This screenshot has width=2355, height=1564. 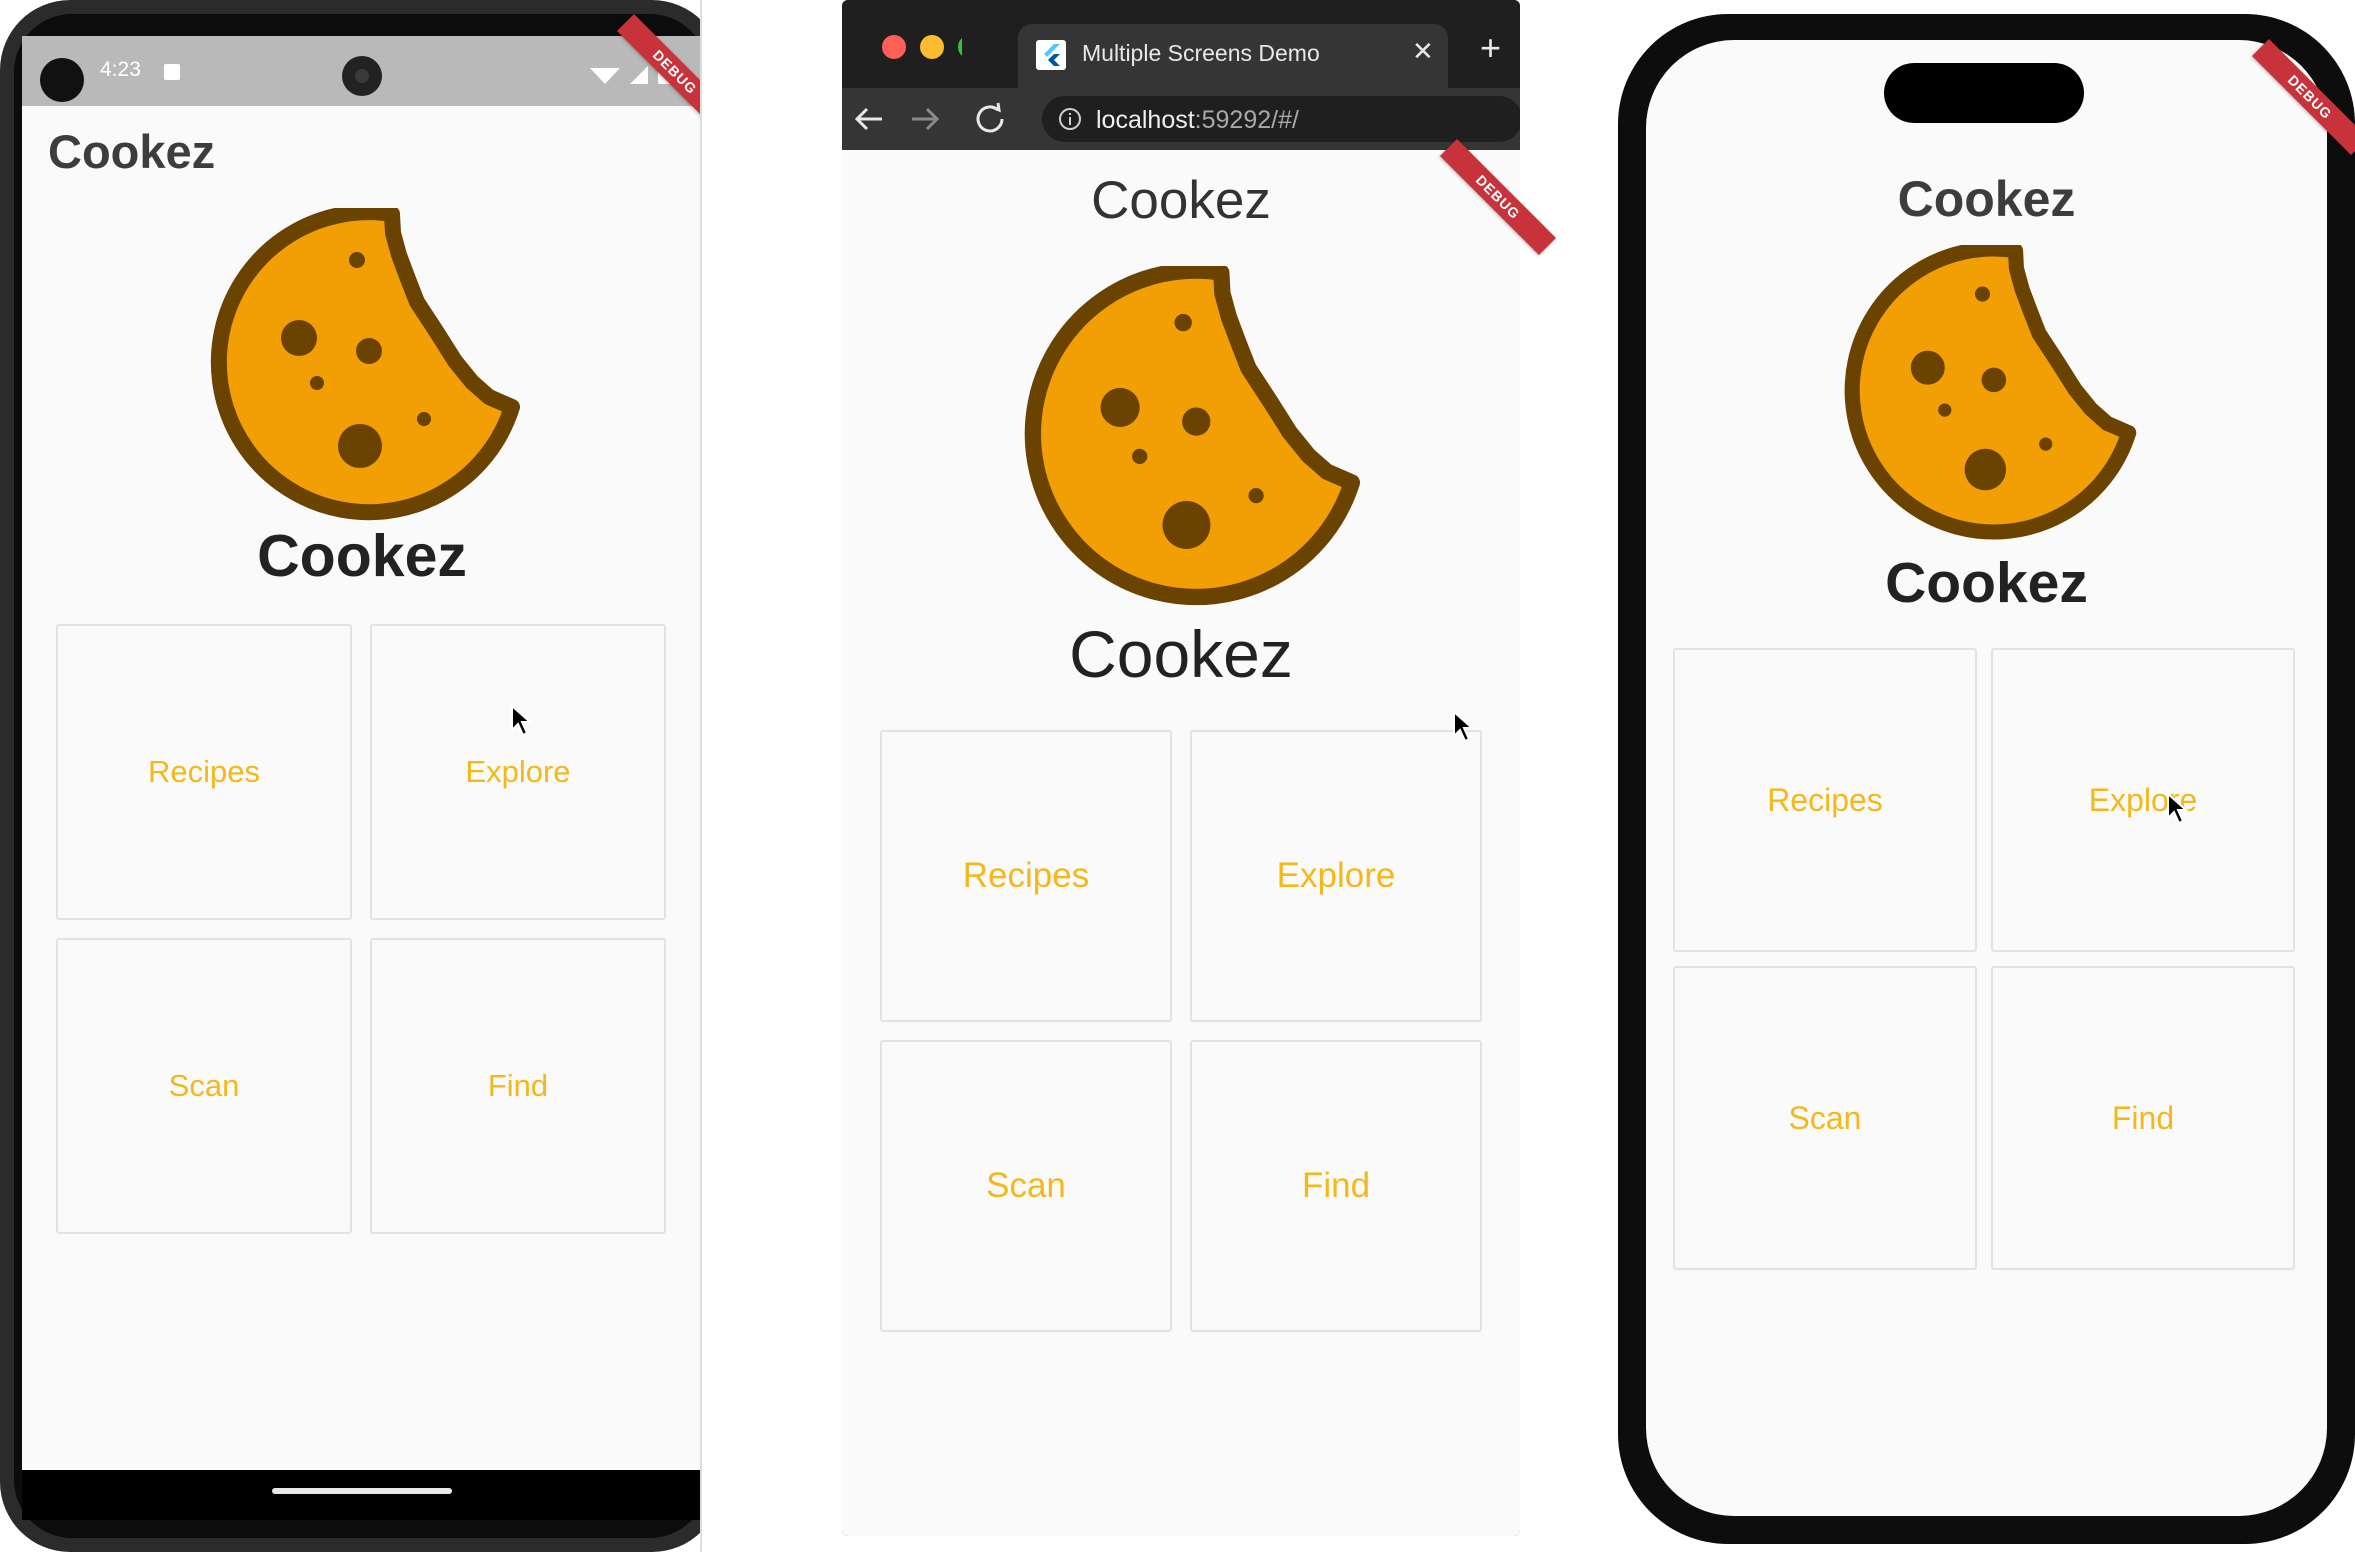 I want to click on maximize-window-button, so click(x=960, y=47).